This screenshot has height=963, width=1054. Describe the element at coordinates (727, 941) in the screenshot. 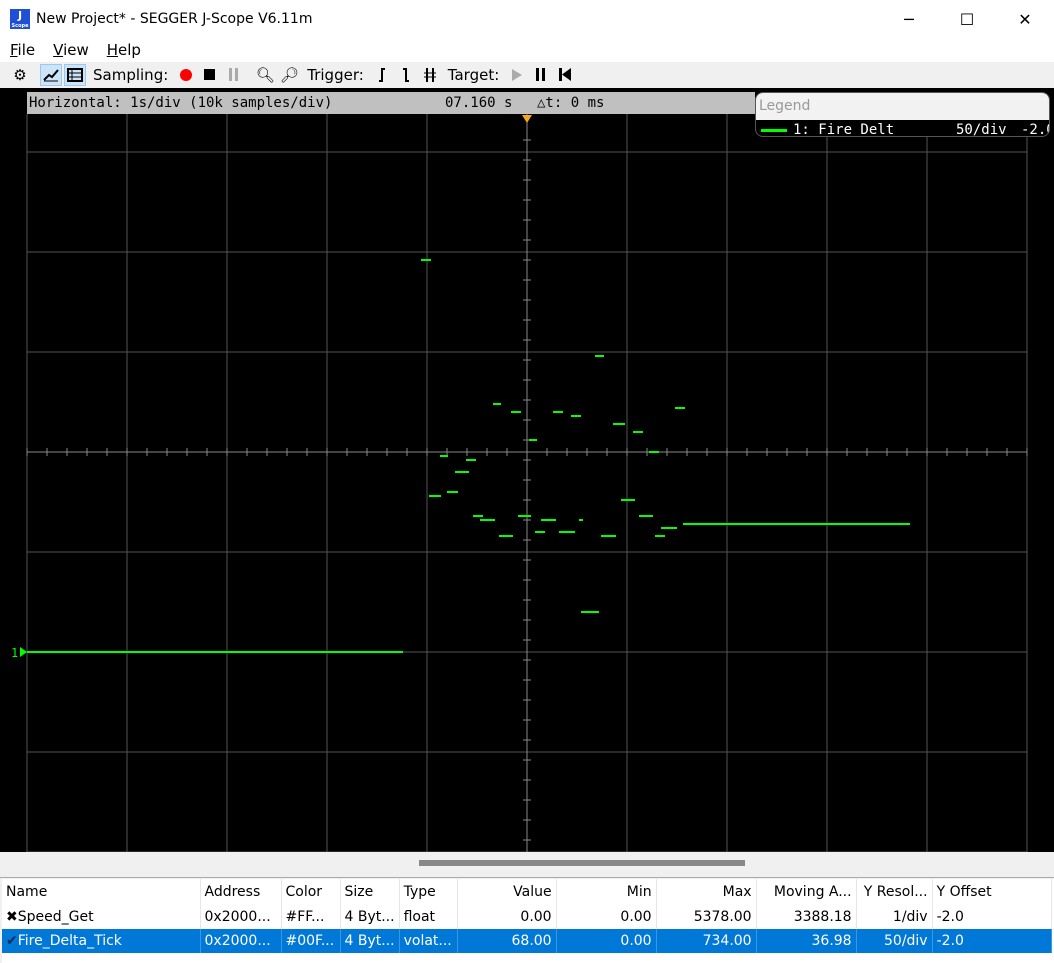

I see `cell-text: 734.00` at that location.